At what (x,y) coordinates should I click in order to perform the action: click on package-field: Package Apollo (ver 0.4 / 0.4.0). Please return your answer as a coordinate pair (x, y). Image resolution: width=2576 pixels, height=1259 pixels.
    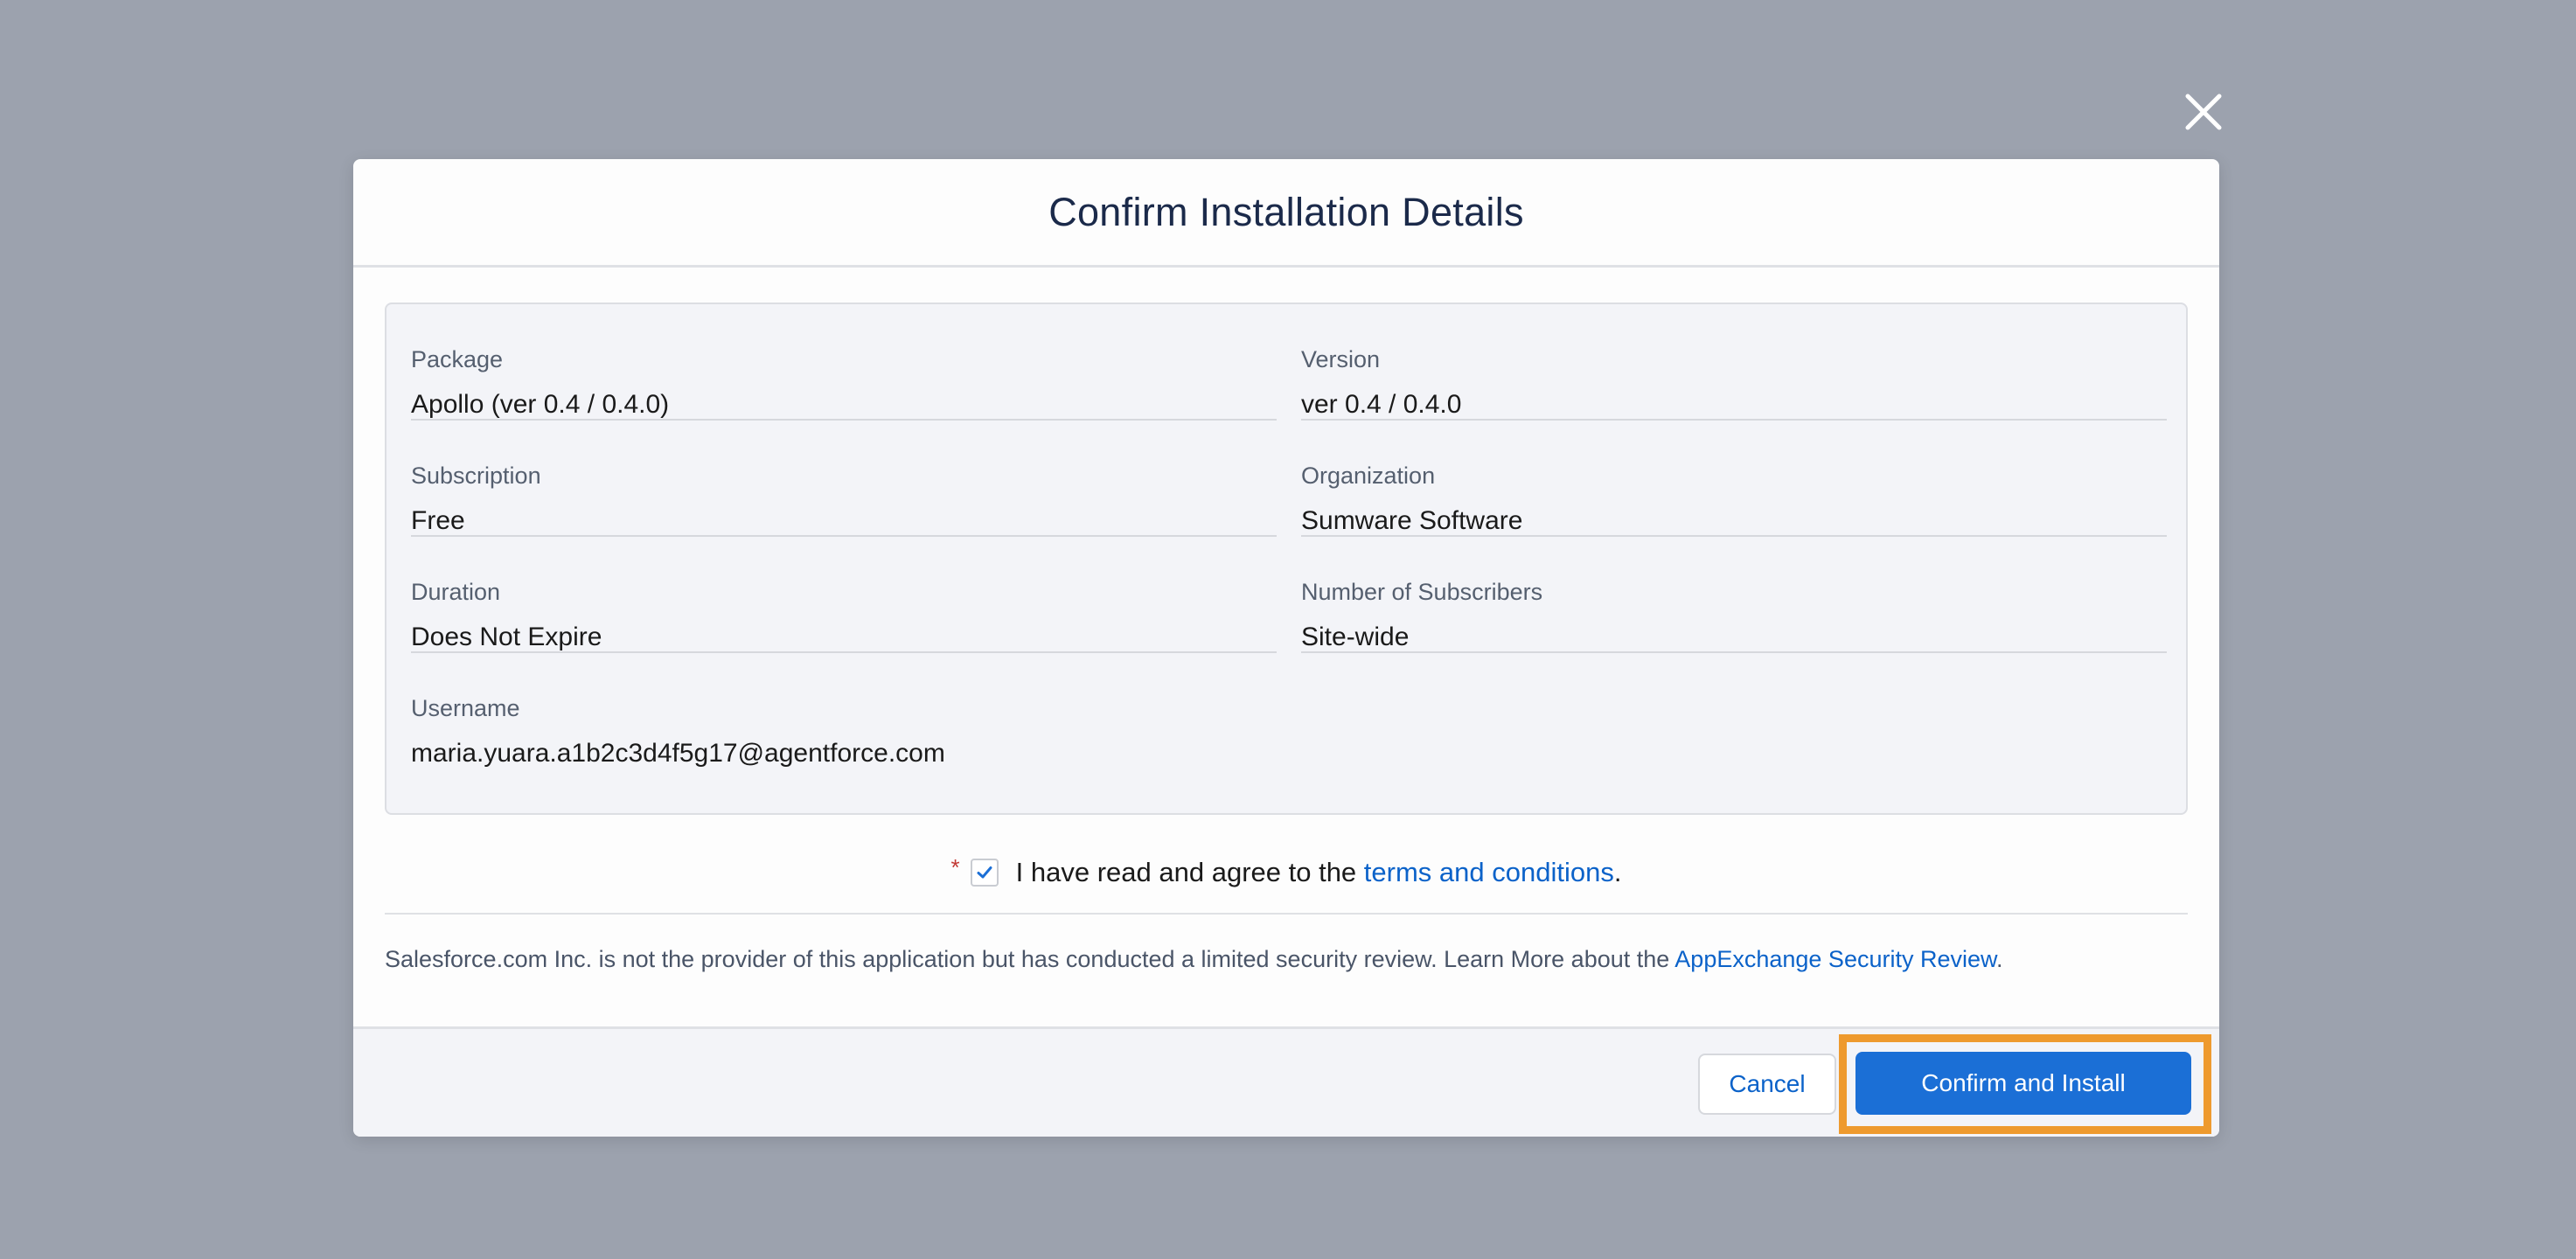
    Looking at the image, I should click on (844, 362).